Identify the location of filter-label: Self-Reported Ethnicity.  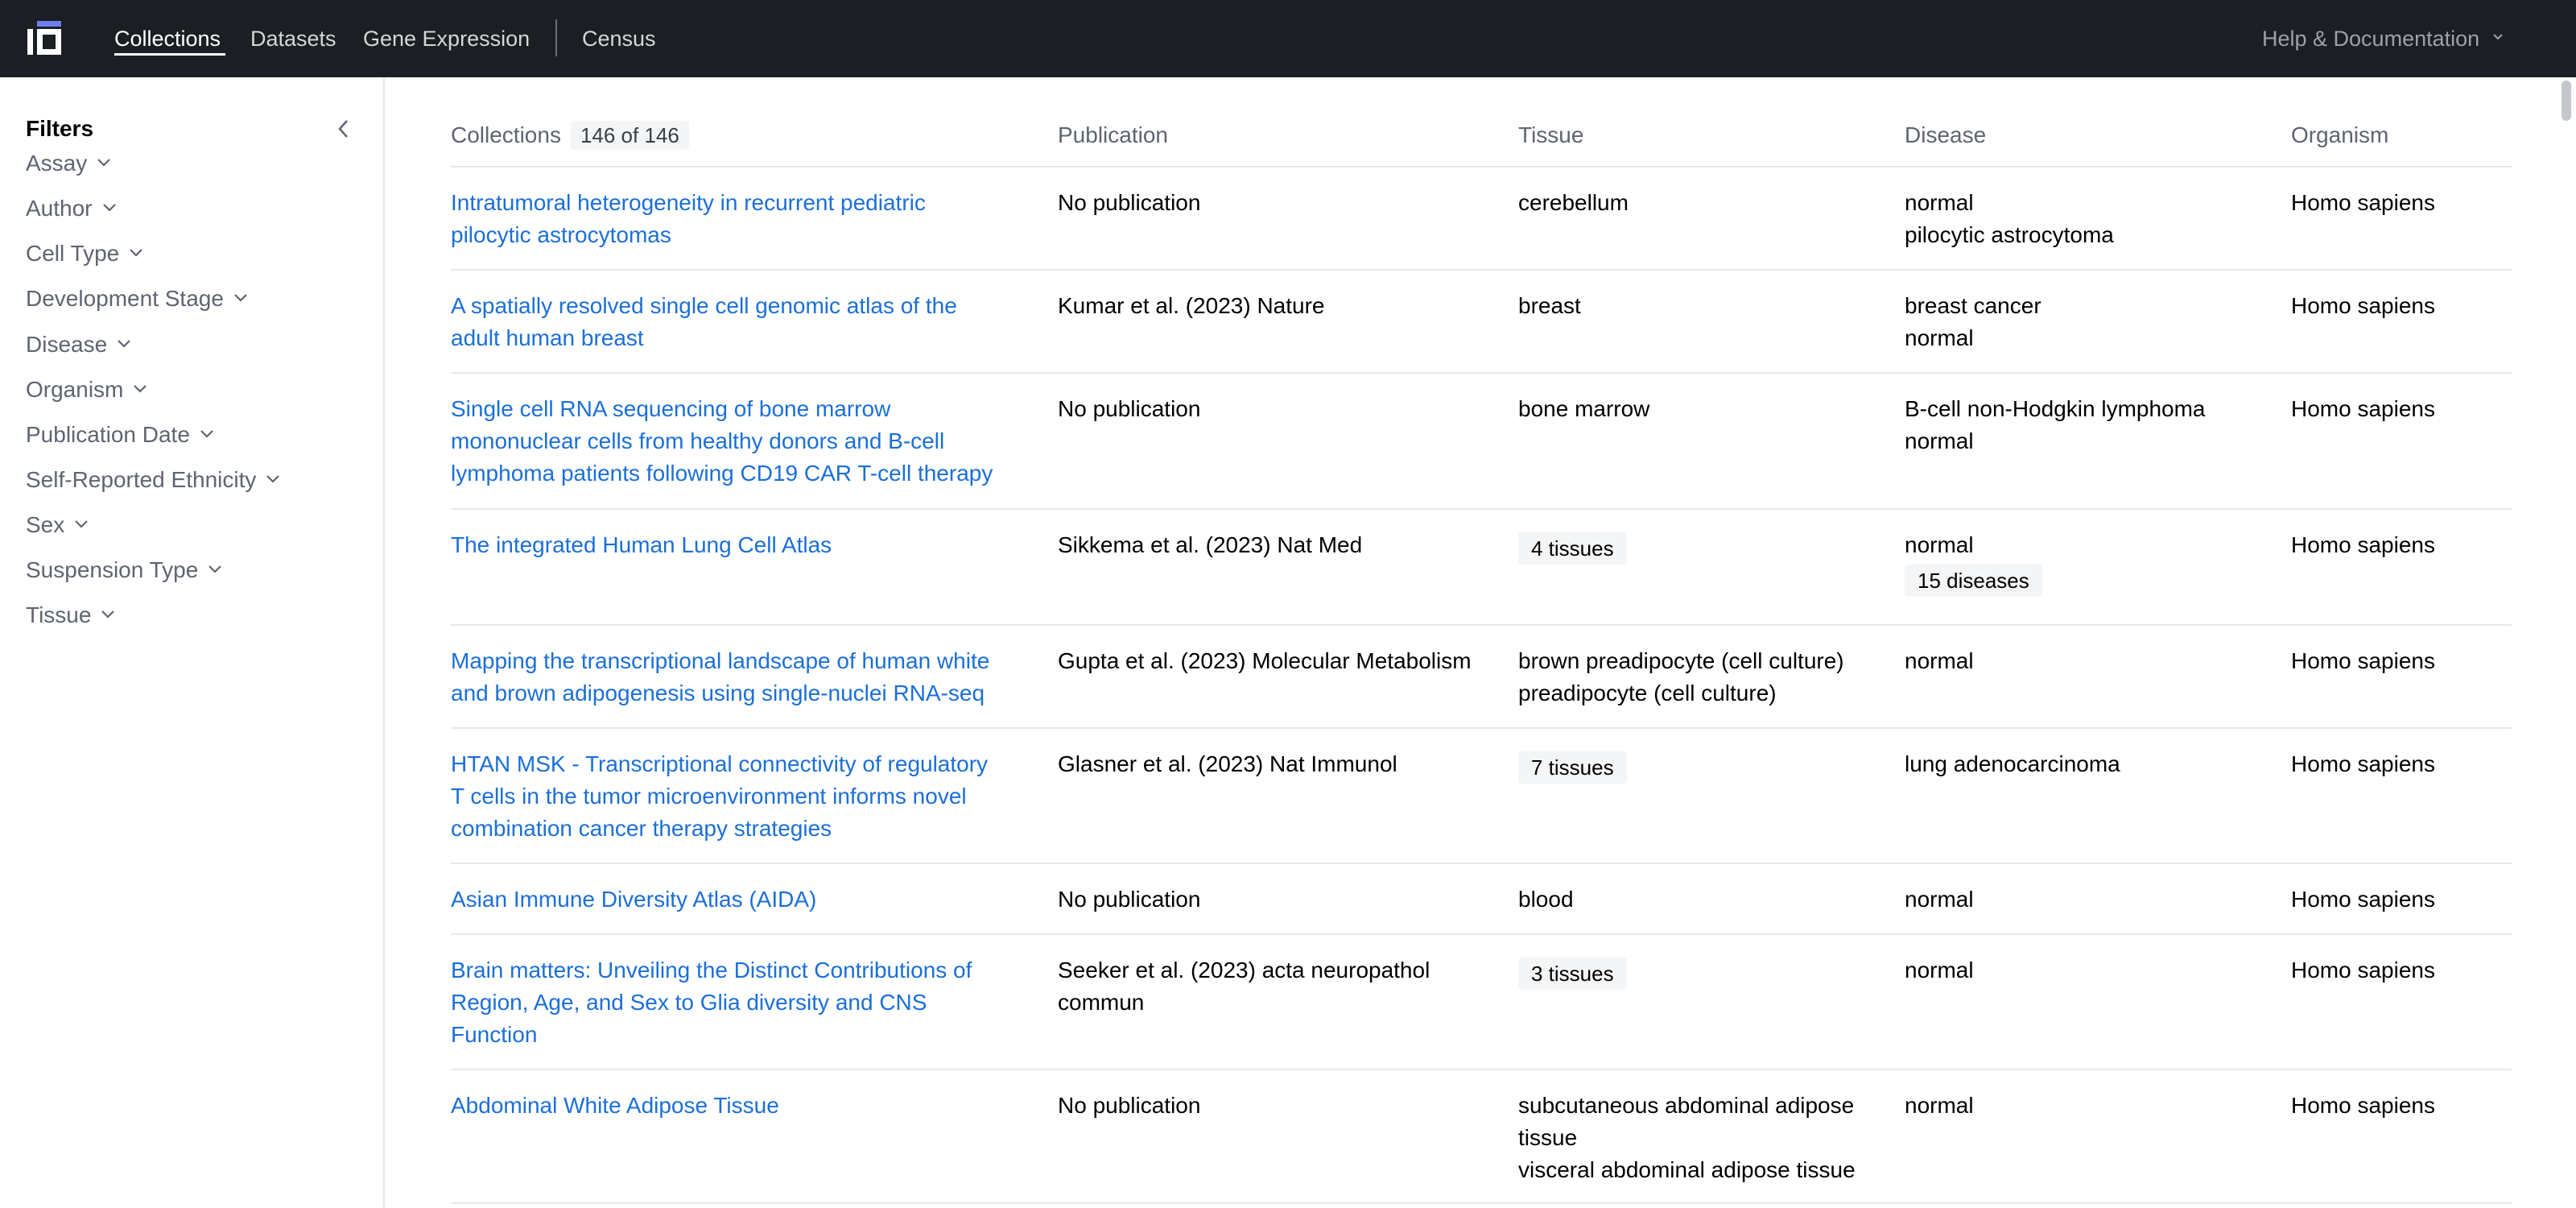
(141, 479).